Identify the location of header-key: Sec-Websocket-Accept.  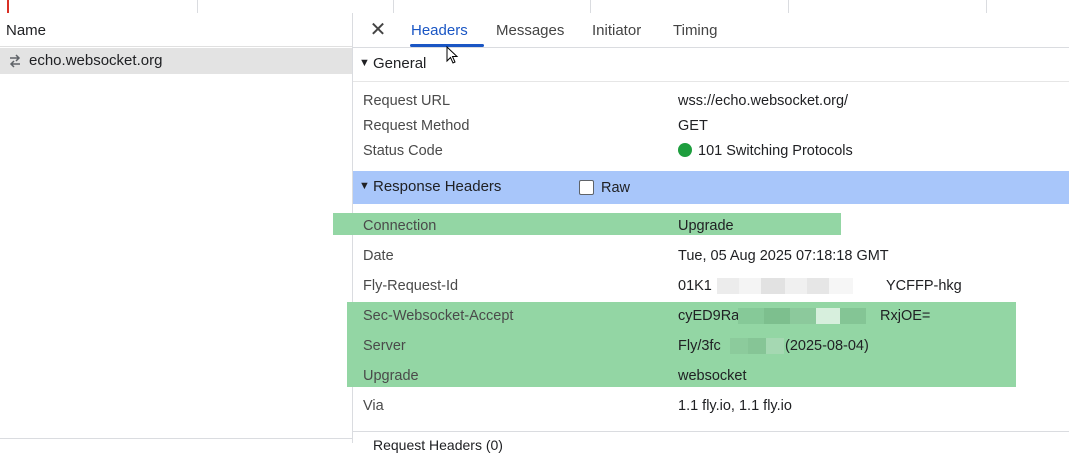
(438, 316).